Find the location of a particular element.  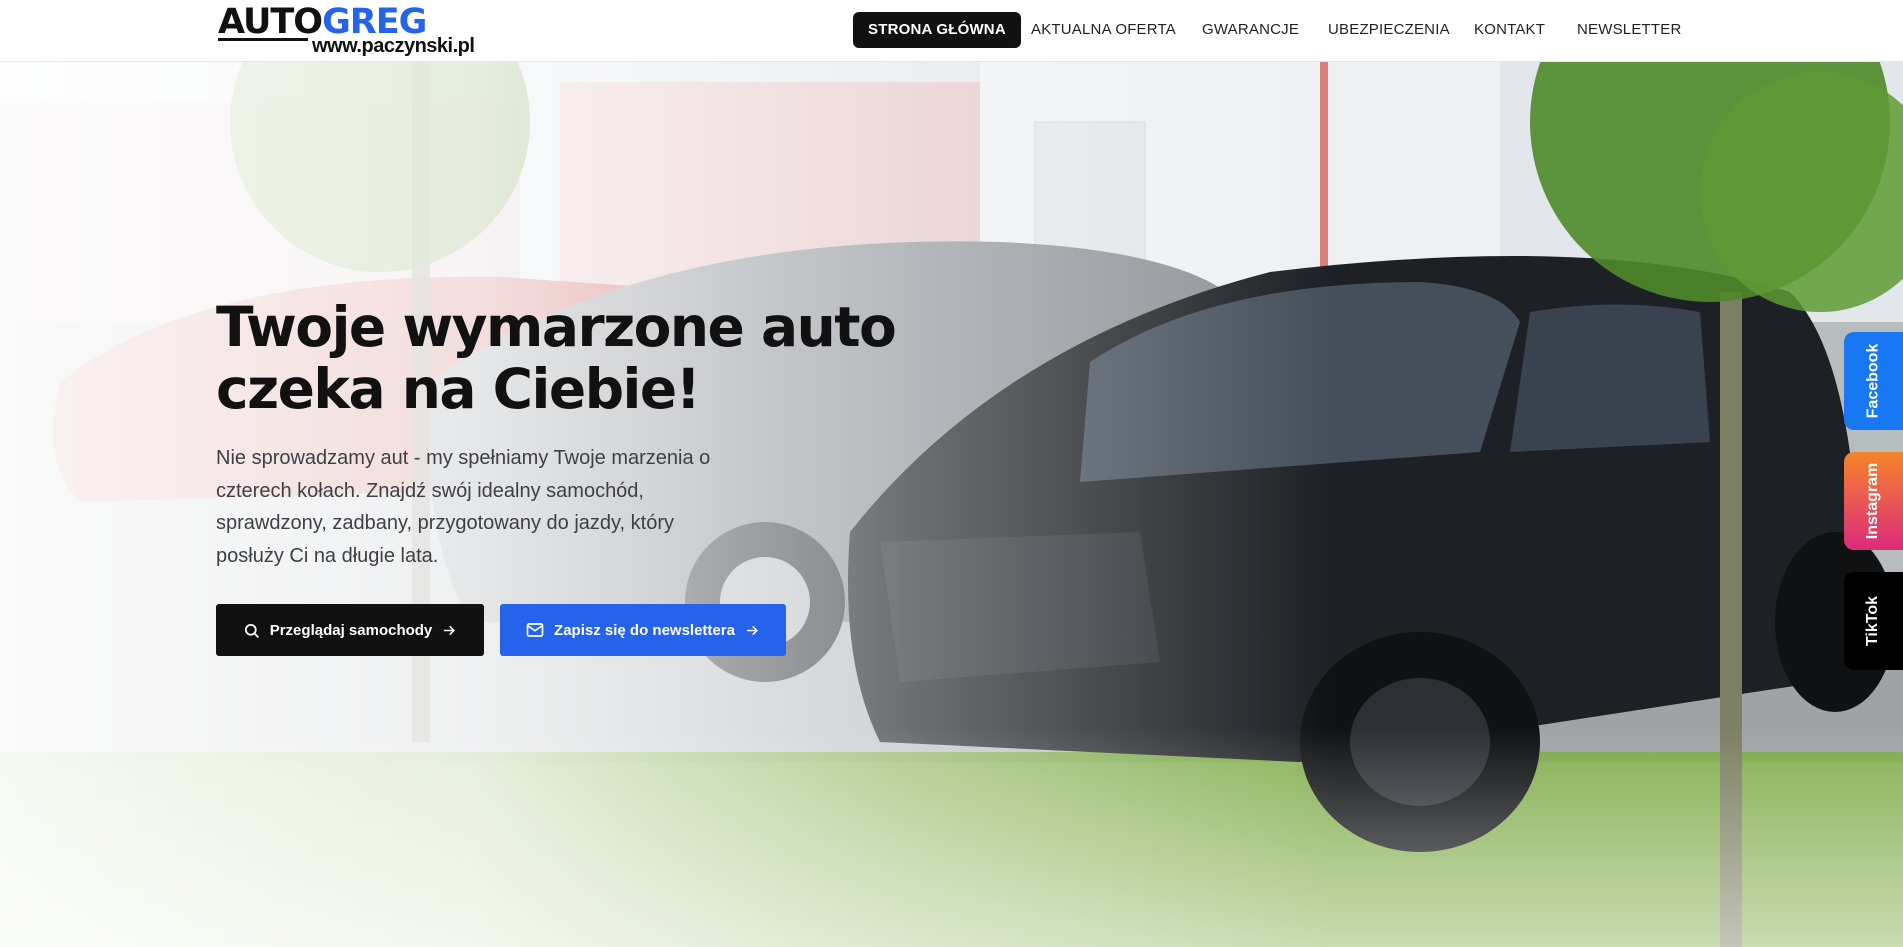

newsletter-signup-button: Zapisz się do newslettera is located at coordinates (643, 630).